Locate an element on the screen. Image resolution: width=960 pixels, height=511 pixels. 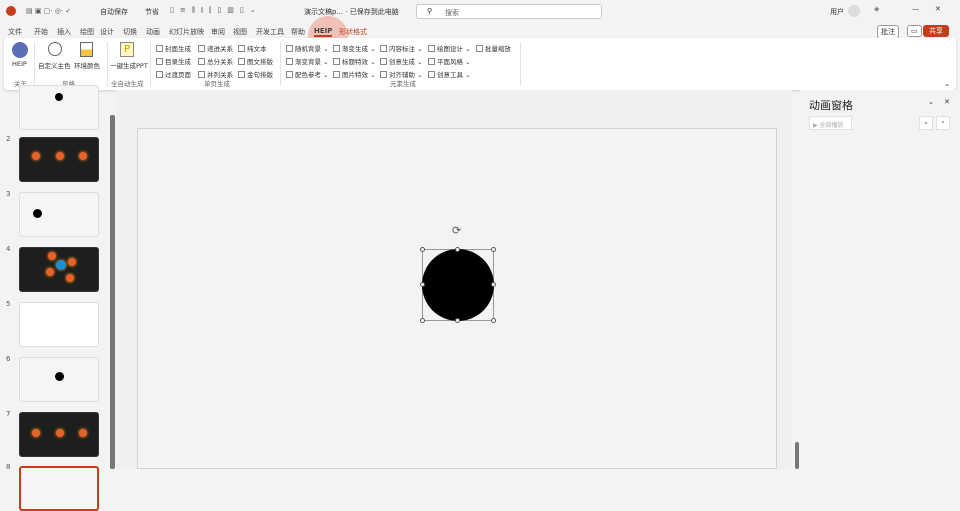
total-split-button: 总分关系 is located at coordinates (215, 61).